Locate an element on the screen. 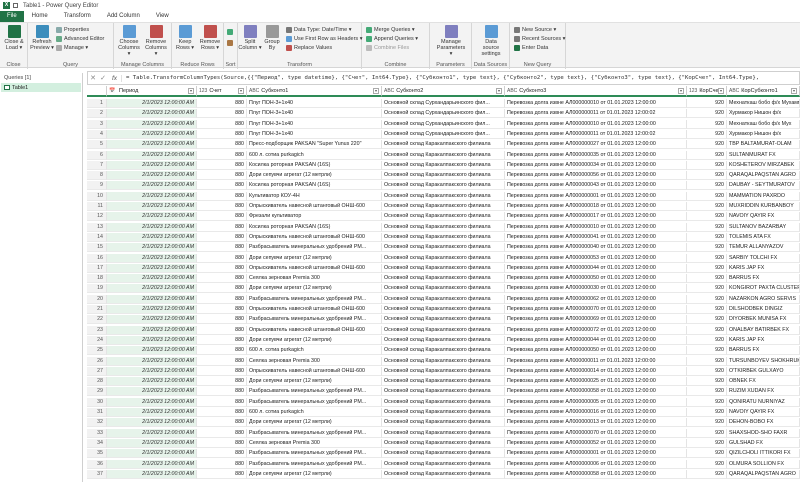 Image resolution: width=800 pixels, height=482 pixels. table-cell: Сеялка зерновая Premia 300 is located at coordinates (314, 361).